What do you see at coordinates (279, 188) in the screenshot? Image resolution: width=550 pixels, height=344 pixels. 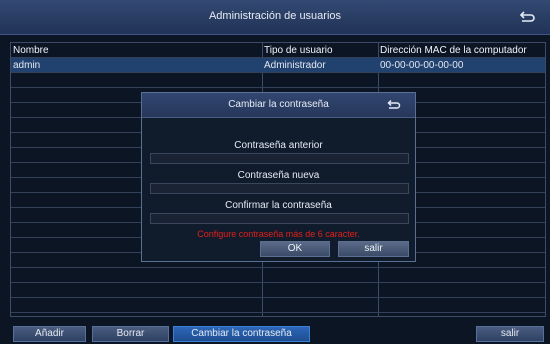 I see `new-password-field` at bounding box center [279, 188].